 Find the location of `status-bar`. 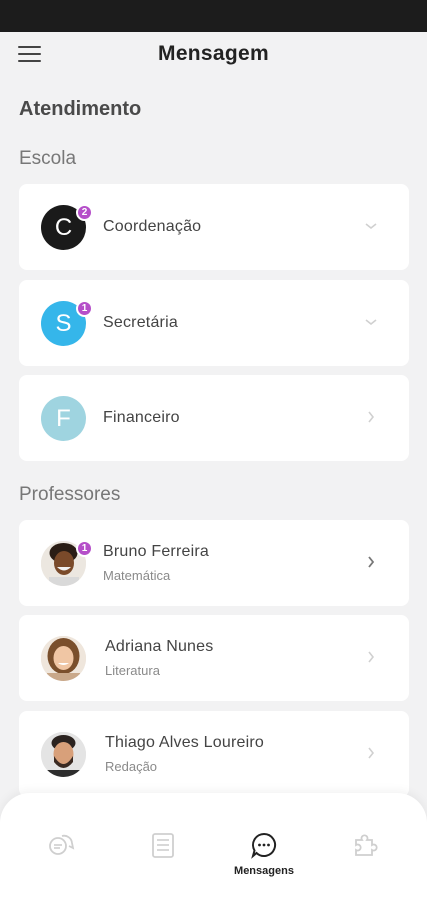

status-bar is located at coordinates (213, 16).